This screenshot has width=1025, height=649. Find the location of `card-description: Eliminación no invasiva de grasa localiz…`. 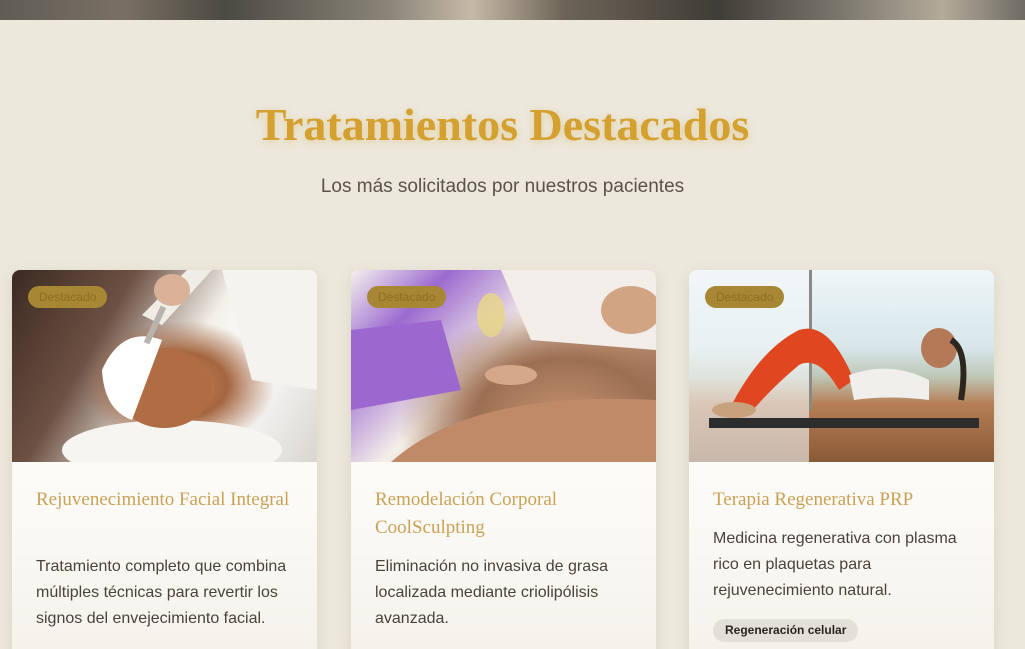

card-description: Eliminación no invasiva de grasa localiz… is located at coordinates (492, 592).